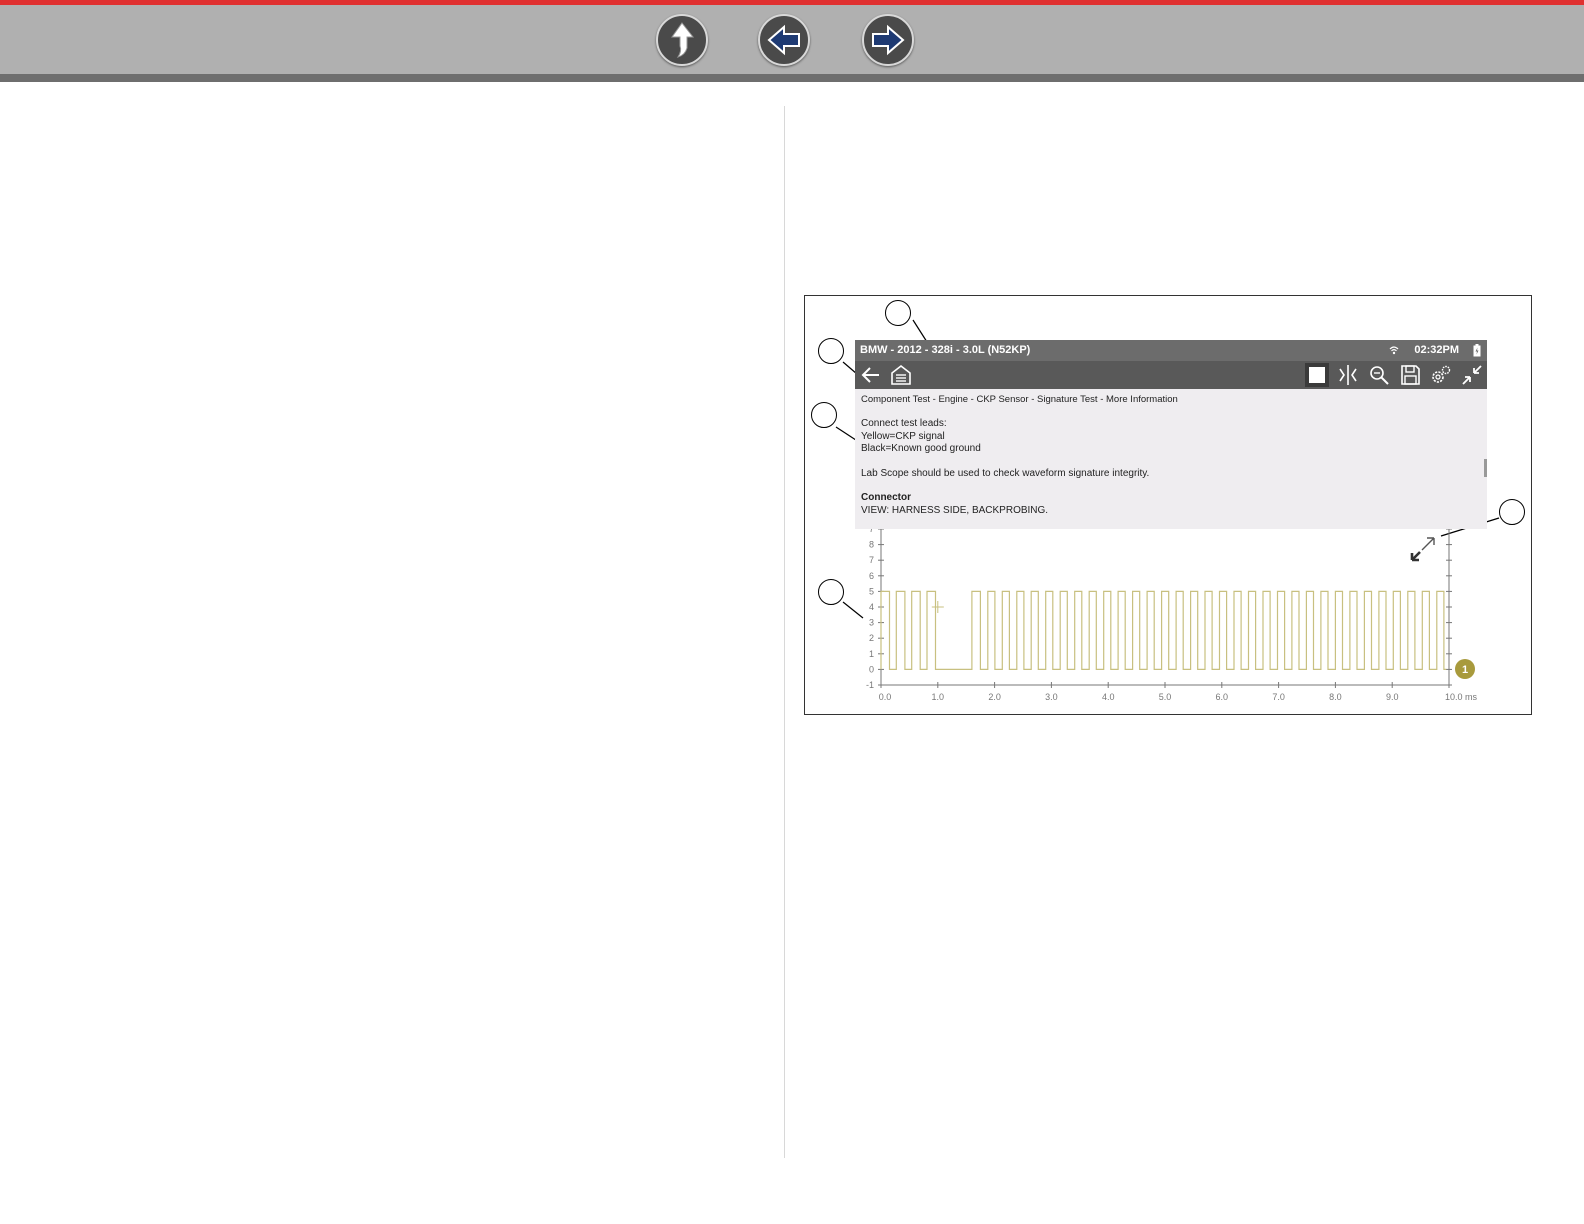  Describe the element at coordinates (1222, 697) in the screenshot. I see `x-tick-label: 6.0` at that location.